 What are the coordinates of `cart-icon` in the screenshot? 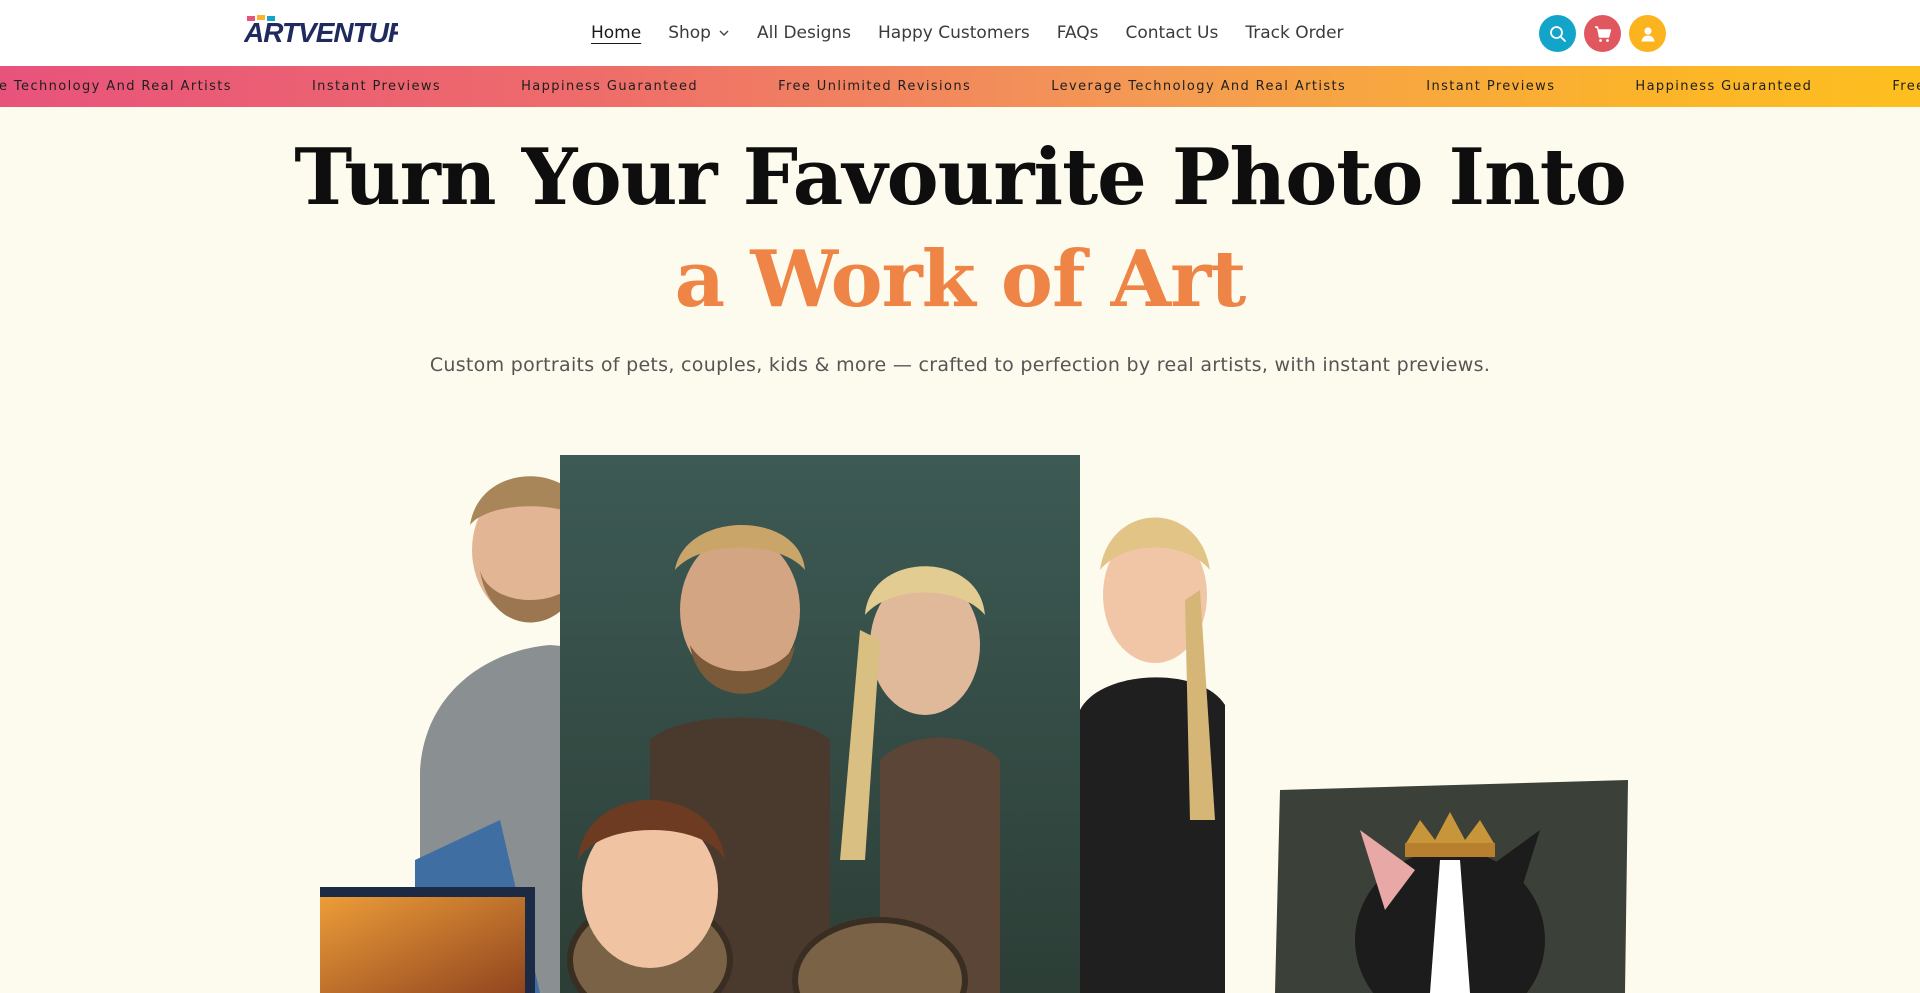 It's located at (1602, 33).